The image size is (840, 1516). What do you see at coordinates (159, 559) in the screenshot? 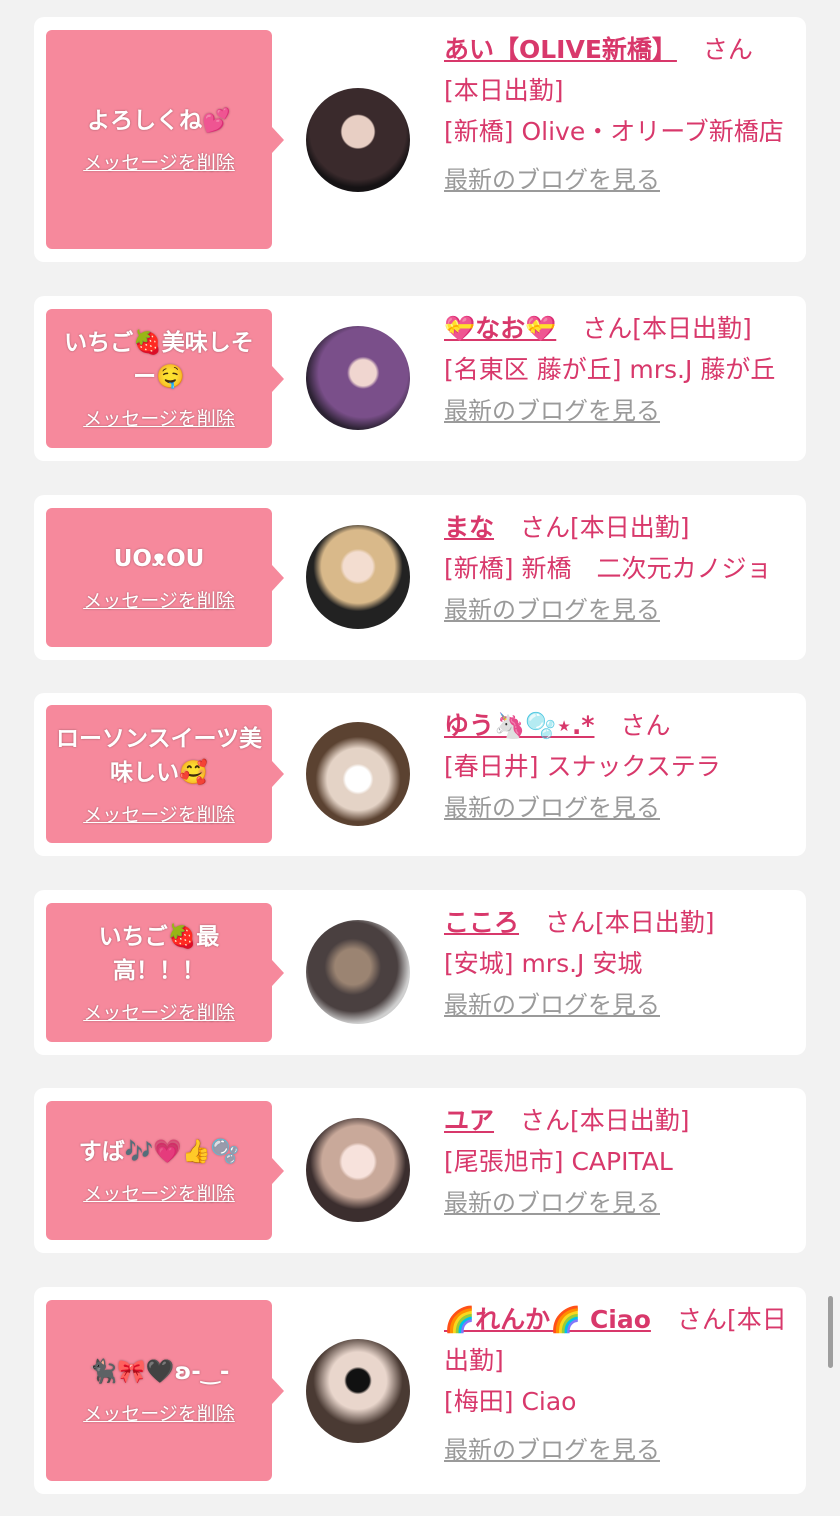
I see `message-text: UOᴥOU` at bounding box center [159, 559].